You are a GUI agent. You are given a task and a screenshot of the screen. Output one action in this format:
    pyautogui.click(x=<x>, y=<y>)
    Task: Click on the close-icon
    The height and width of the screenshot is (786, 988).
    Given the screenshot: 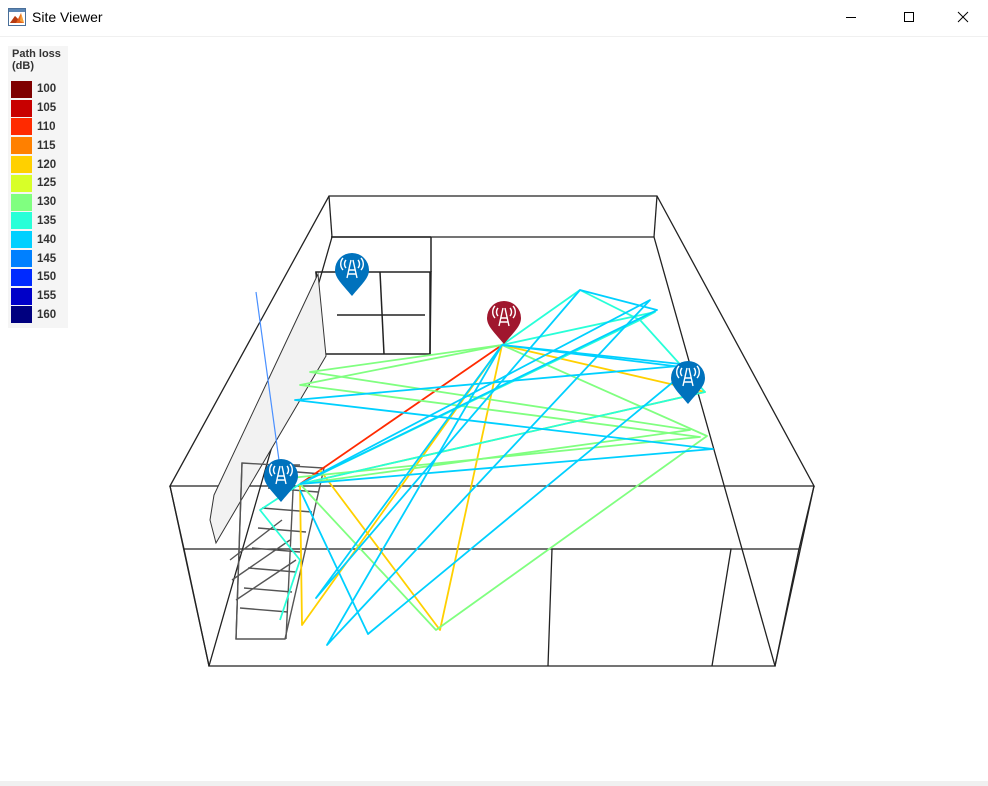 What is the action you would take?
    pyautogui.click(x=963, y=17)
    